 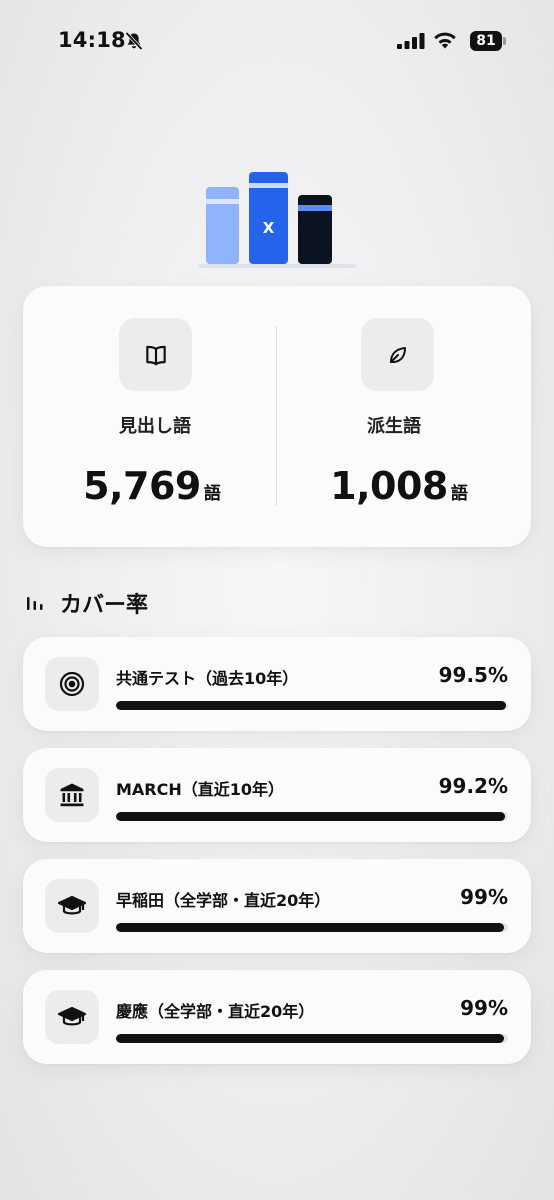 I want to click on derived-value: 1,008 語, so click(x=399, y=486).